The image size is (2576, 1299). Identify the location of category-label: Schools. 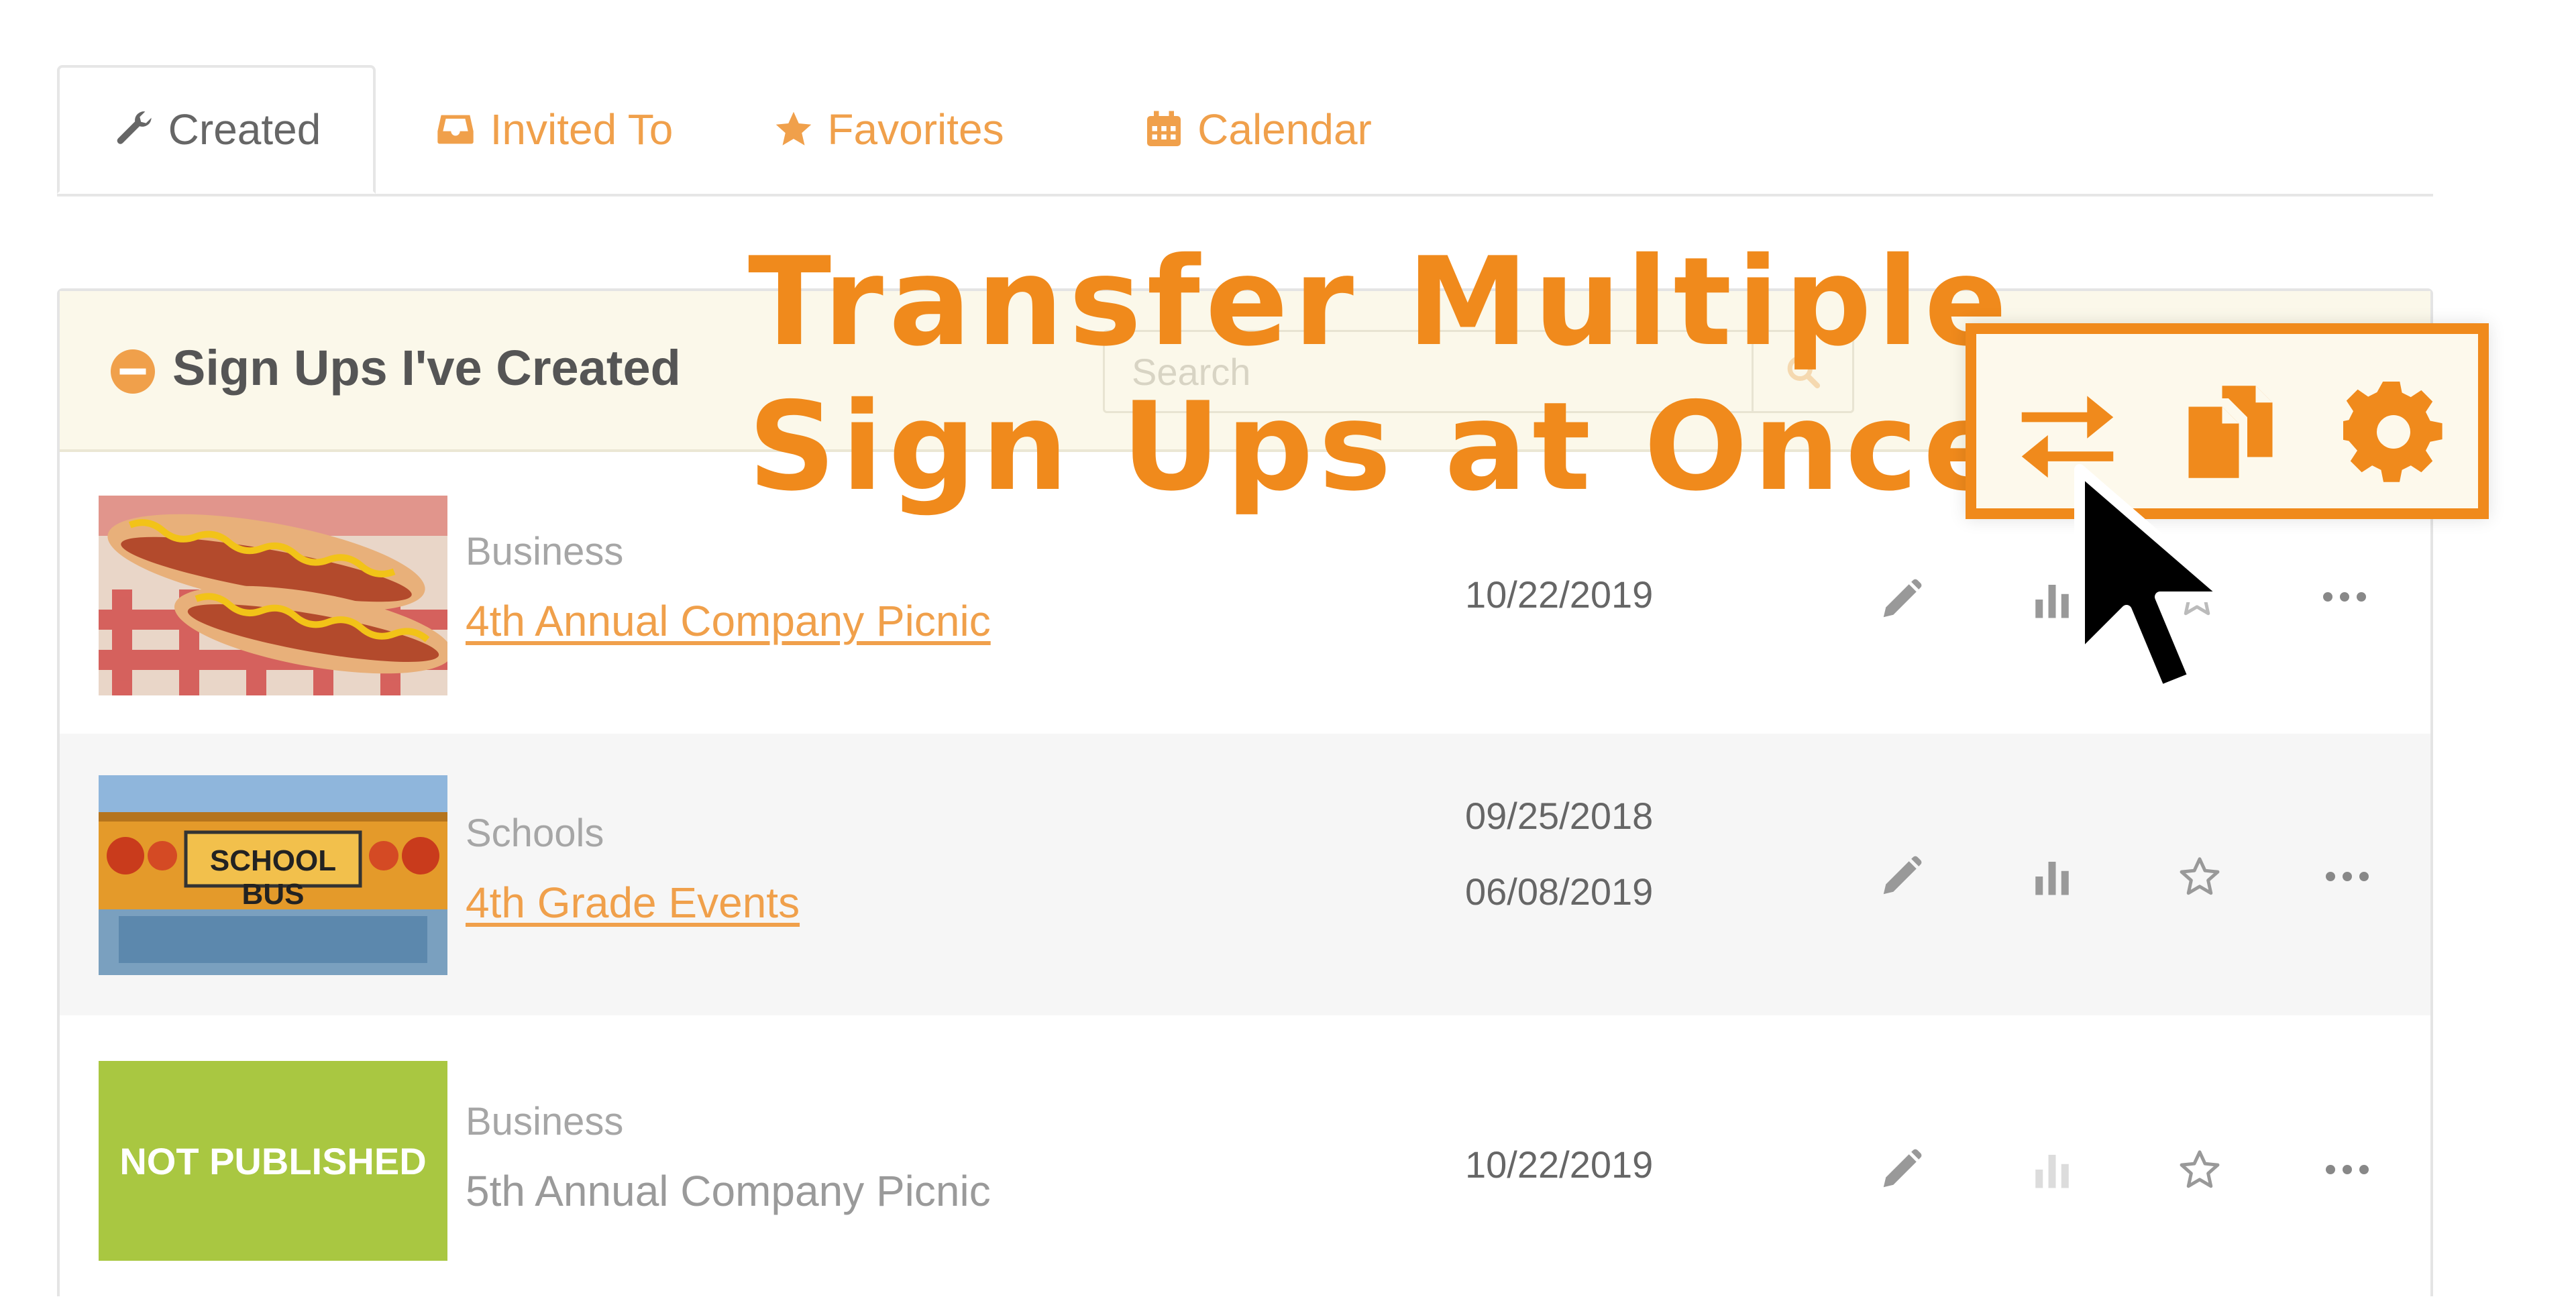
(535, 833).